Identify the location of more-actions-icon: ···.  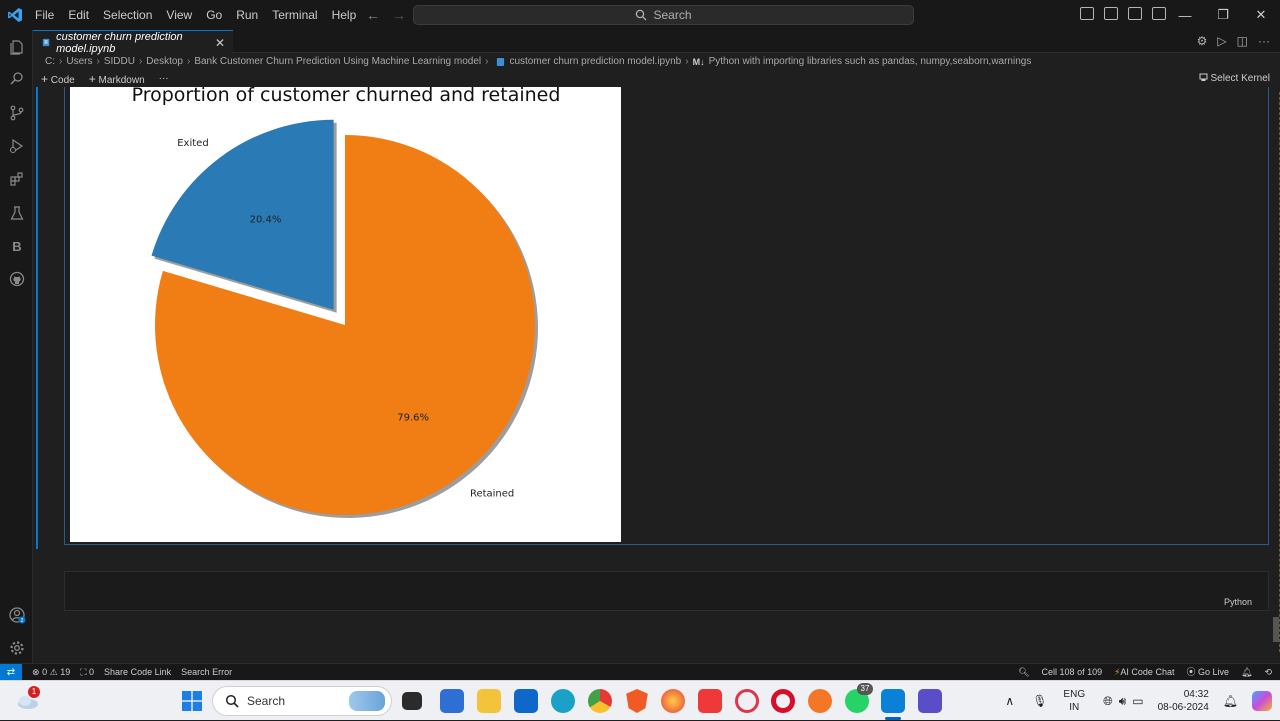
(1264, 41).